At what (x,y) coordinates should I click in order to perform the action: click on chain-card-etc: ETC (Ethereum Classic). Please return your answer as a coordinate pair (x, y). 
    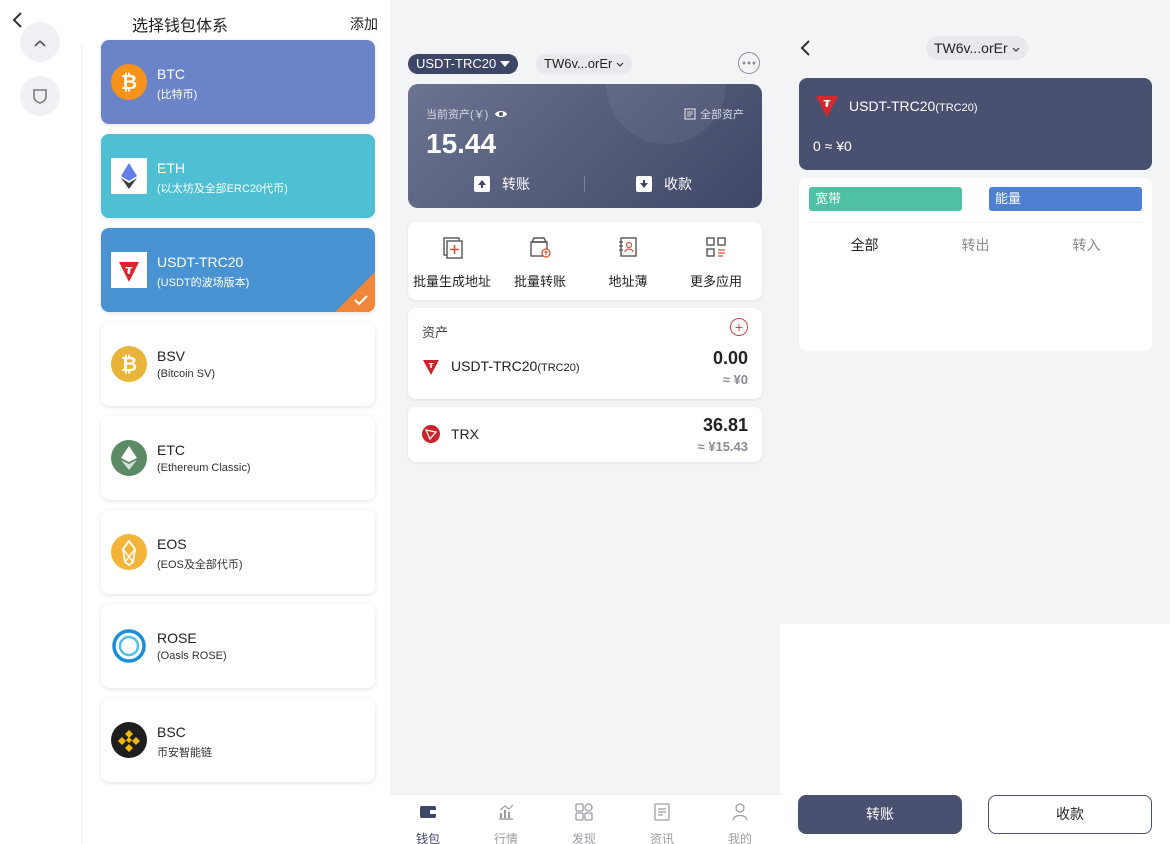
    Looking at the image, I should click on (238, 458).